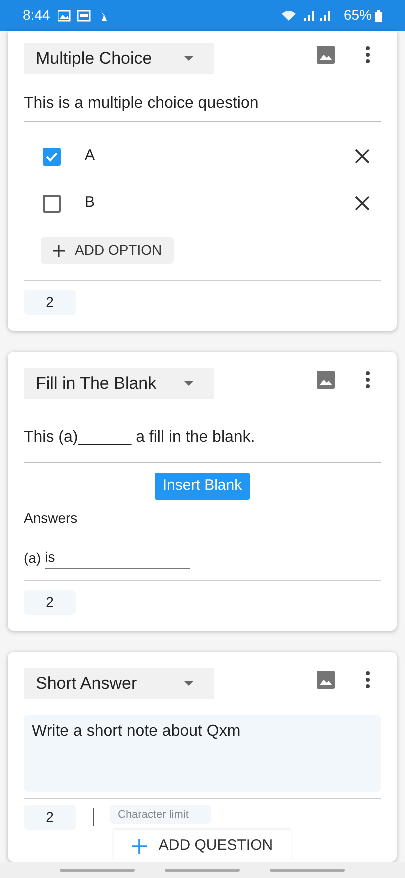  I want to click on check-icon, so click(52, 157).